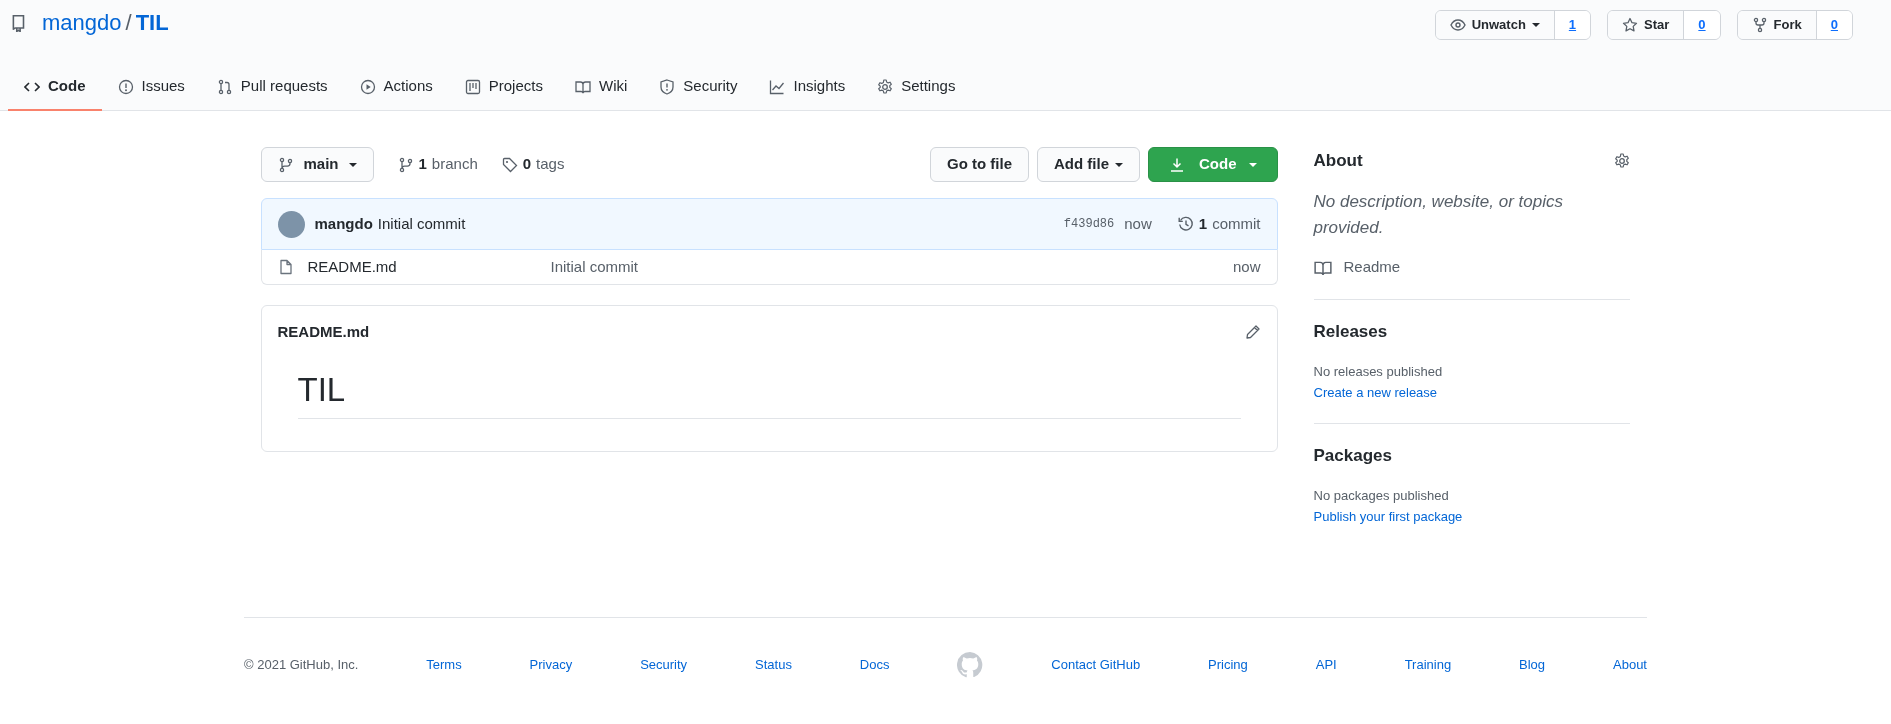  What do you see at coordinates (437, 164) in the screenshot?
I see `branches-link: 1 branch` at bounding box center [437, 164].